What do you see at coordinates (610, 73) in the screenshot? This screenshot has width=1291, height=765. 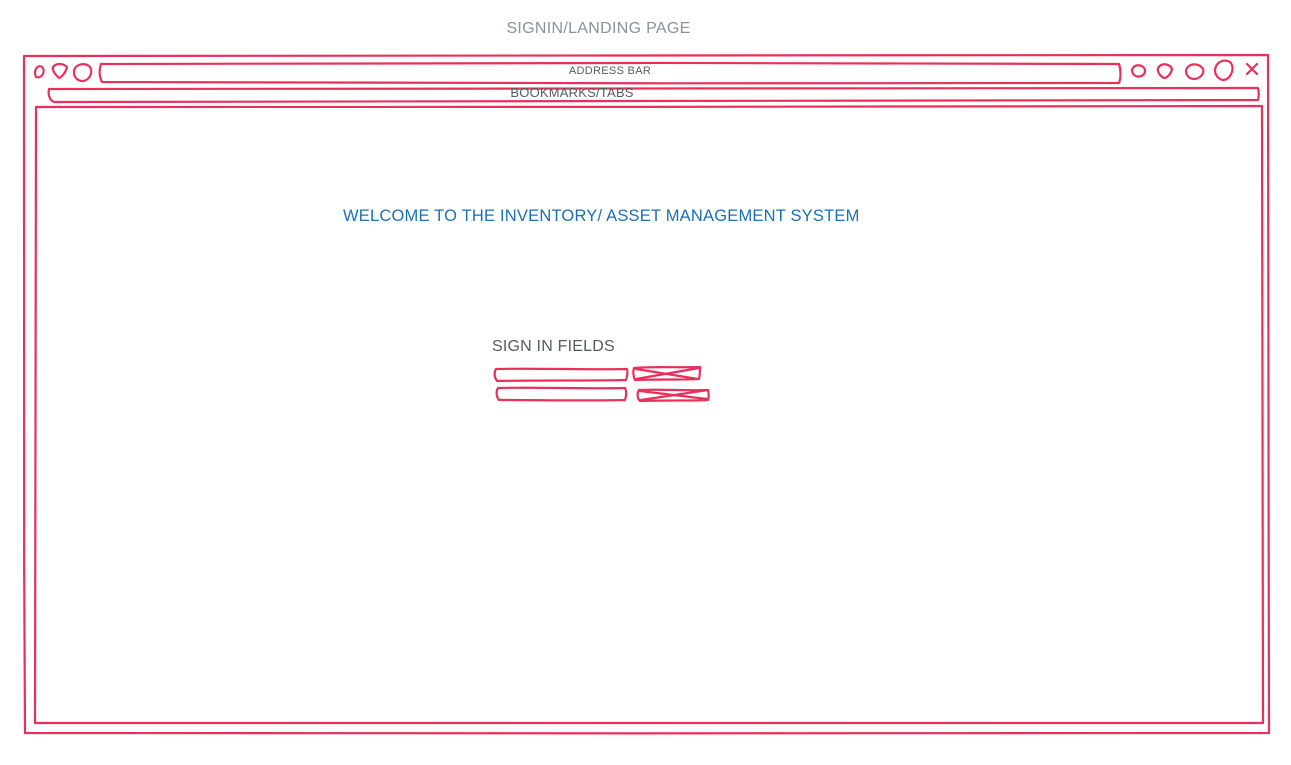 I see `address-bar-input` at bounding box center [610, 73].